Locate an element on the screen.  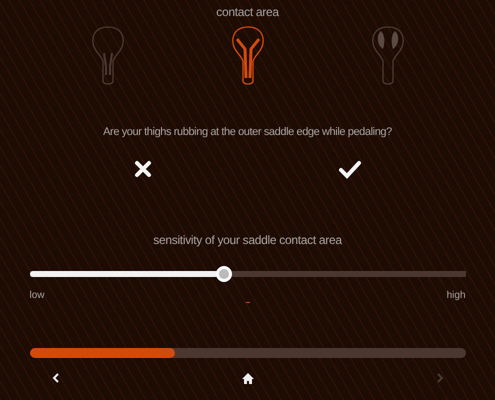
high-label: high is located at coordinates (456, 295).